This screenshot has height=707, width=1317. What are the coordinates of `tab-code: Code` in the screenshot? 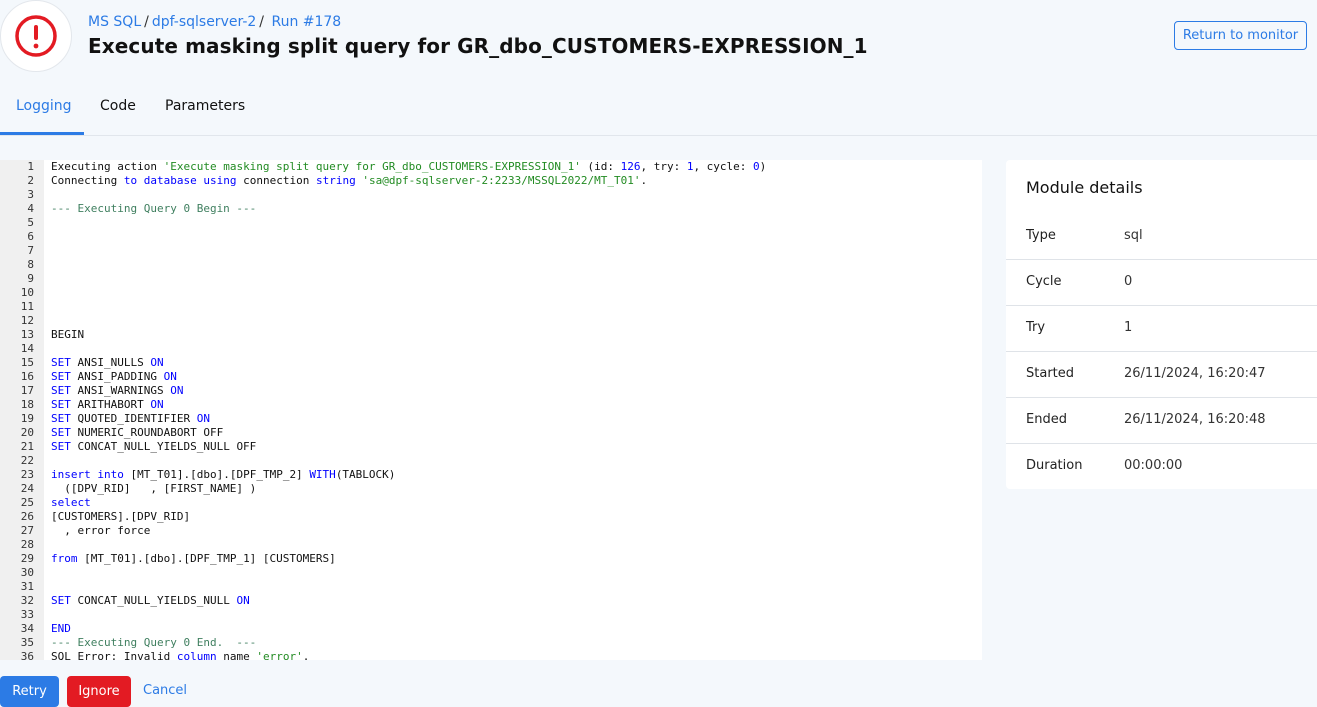 It's located at (118, 106).